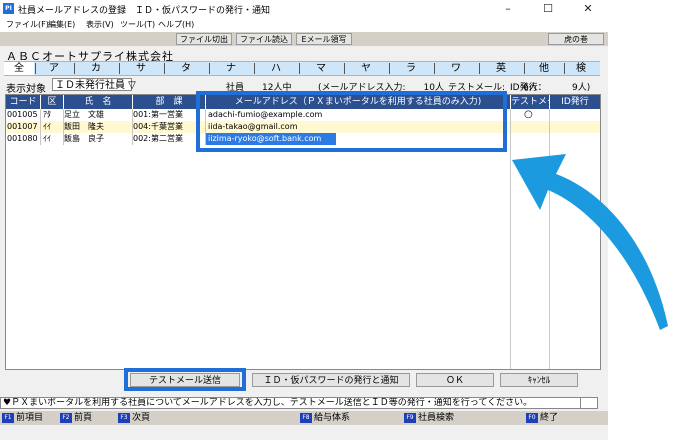  I want to click on tab-ha: ハ, so click(276, 68).